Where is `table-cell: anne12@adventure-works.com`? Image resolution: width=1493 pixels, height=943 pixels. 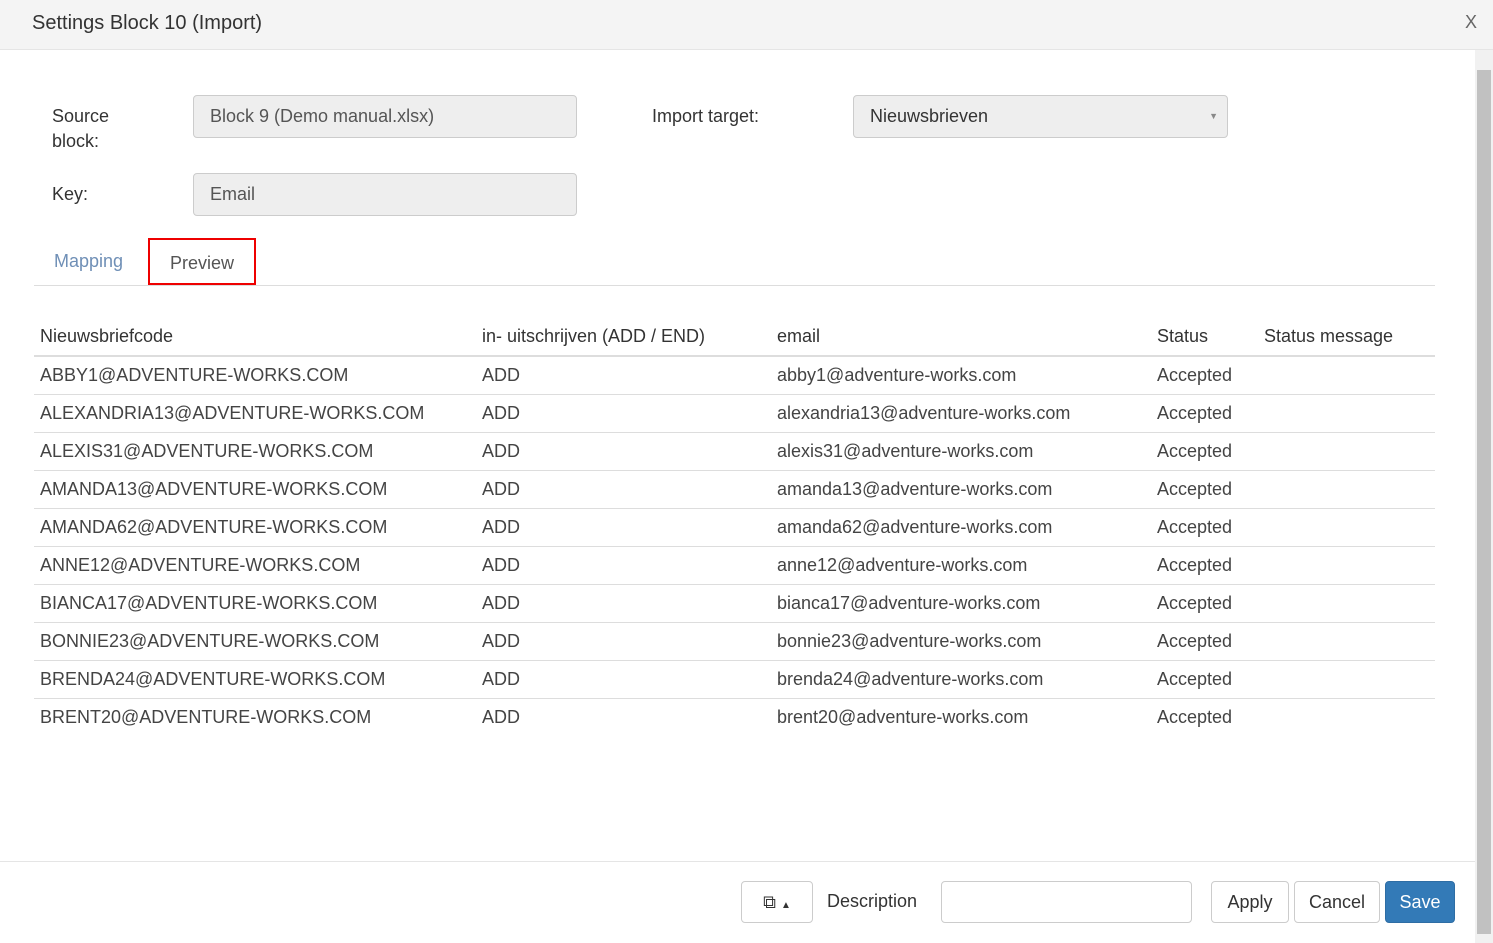
table-cell: anne12@adventure-works.com is located at coordinates (961, 565).